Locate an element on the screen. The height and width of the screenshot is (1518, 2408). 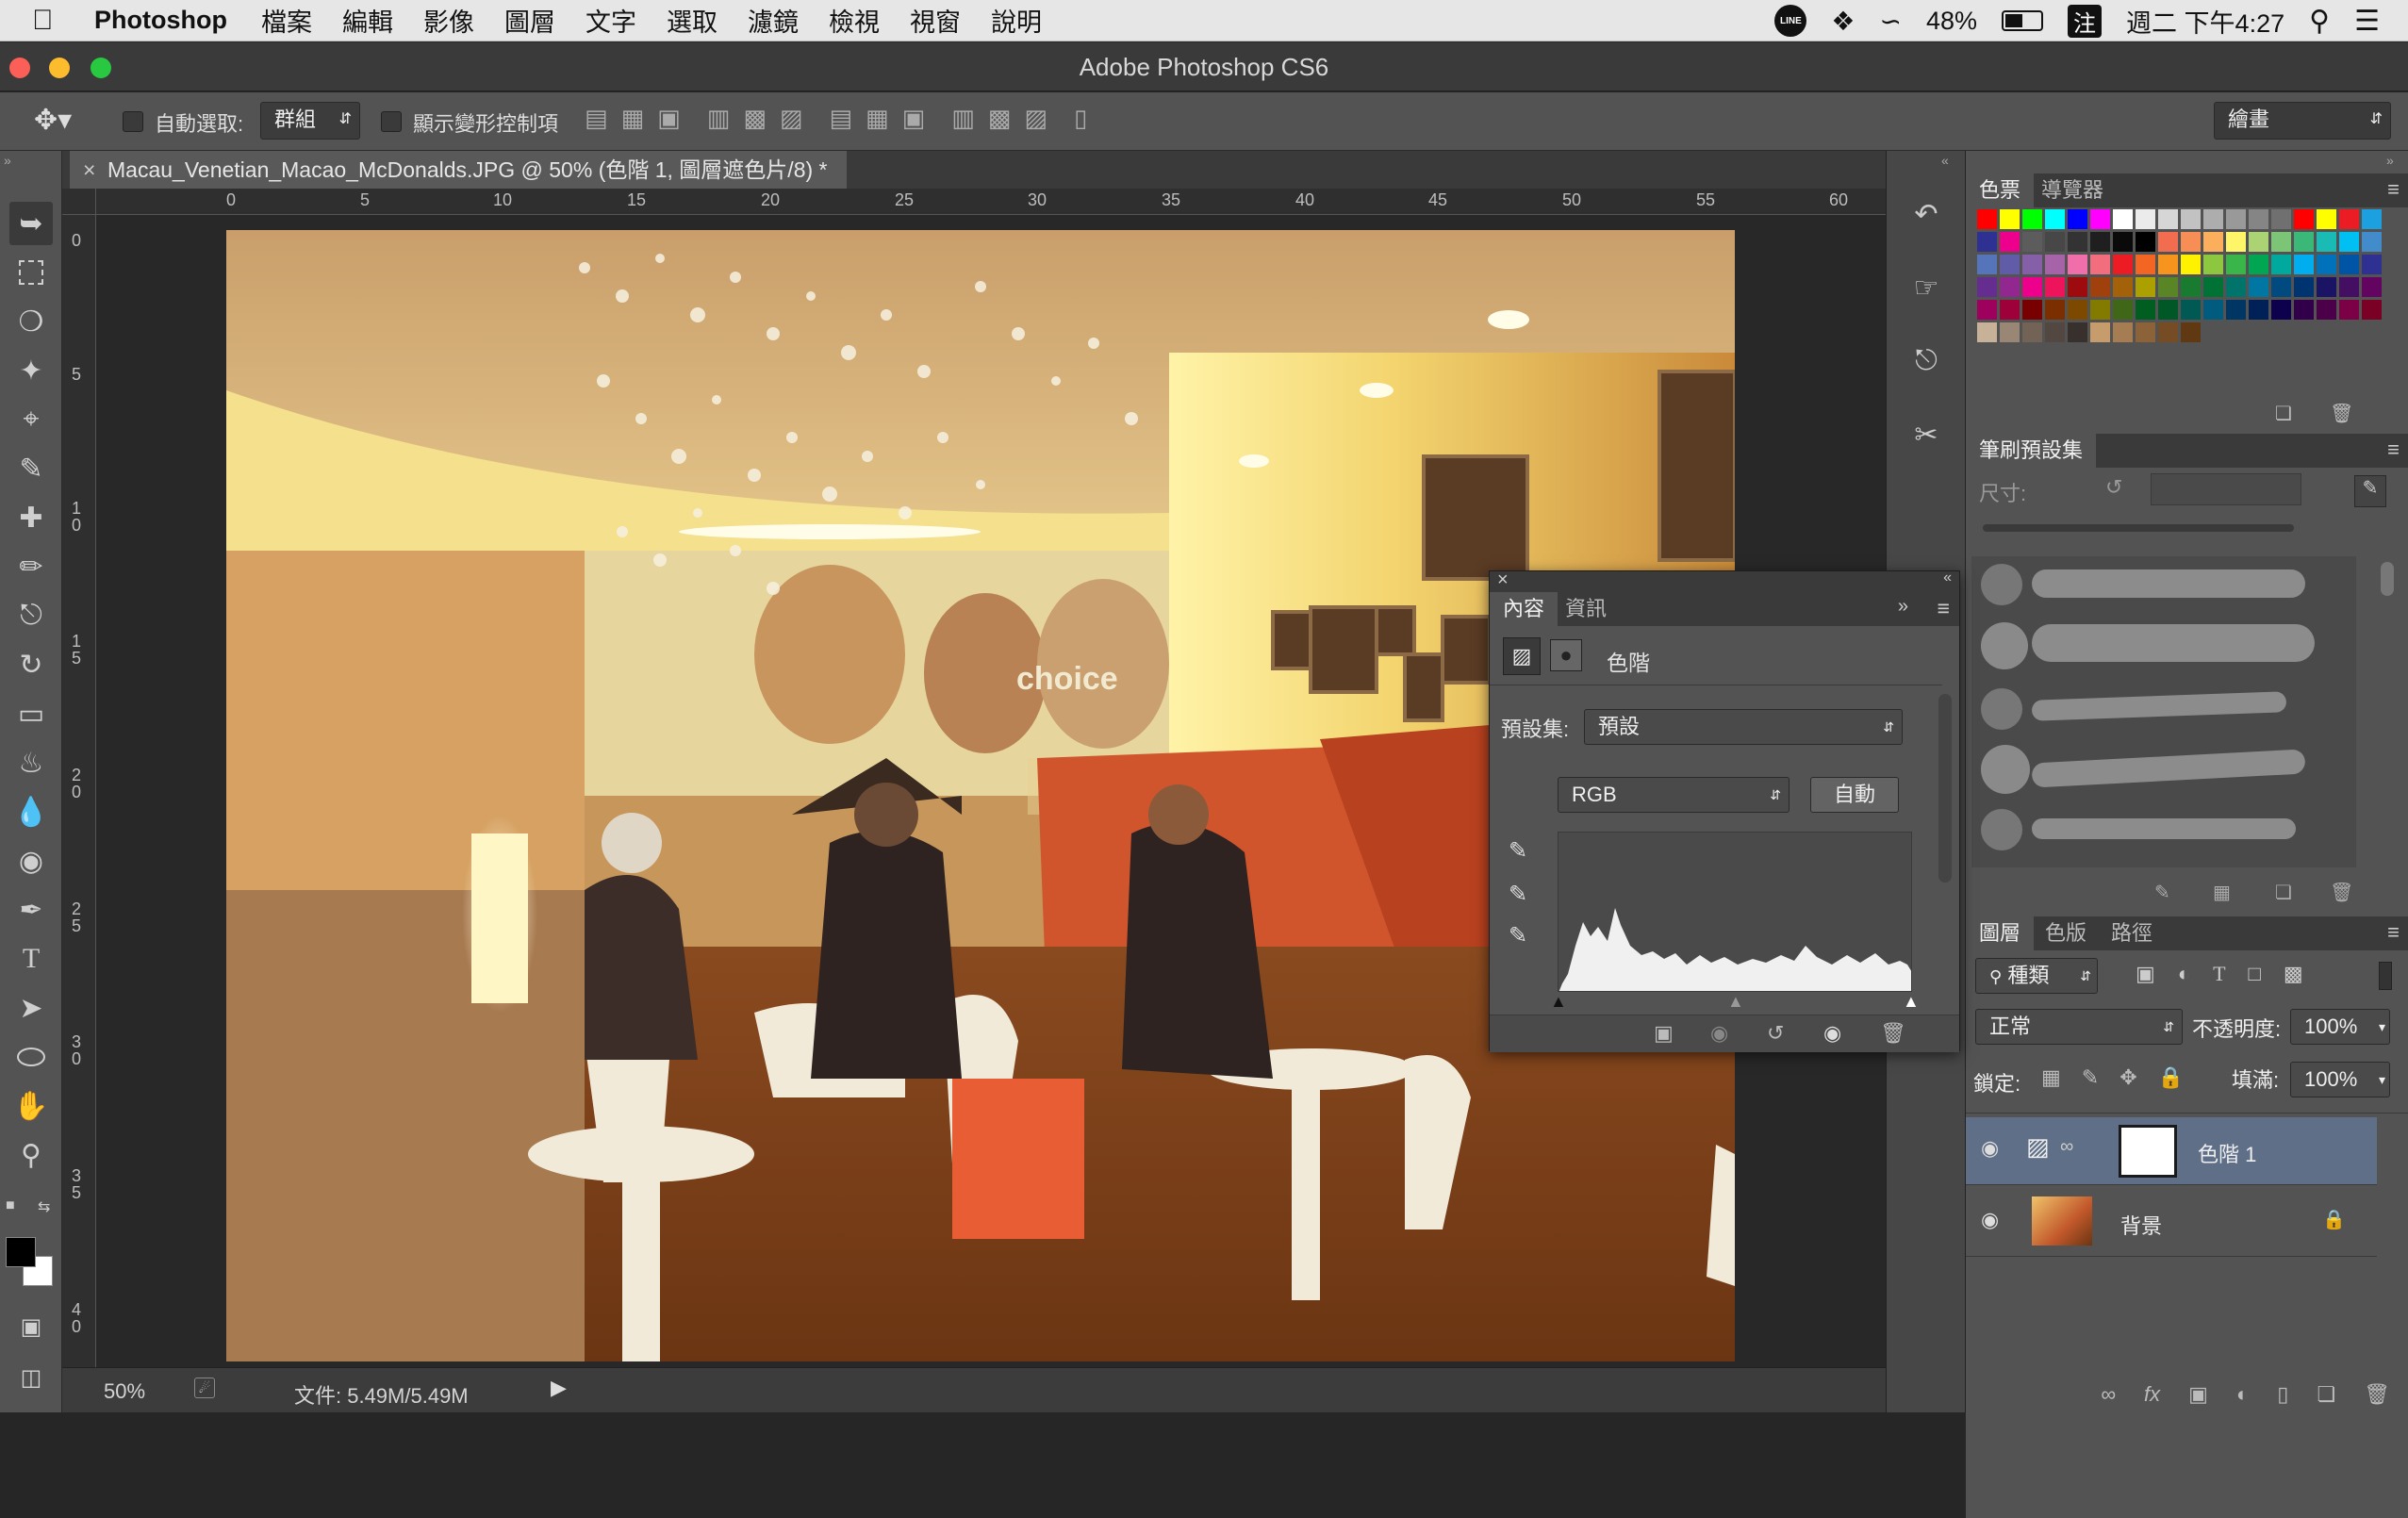
notification-center-icon: ☰ is located at coordinates (2367, 21).